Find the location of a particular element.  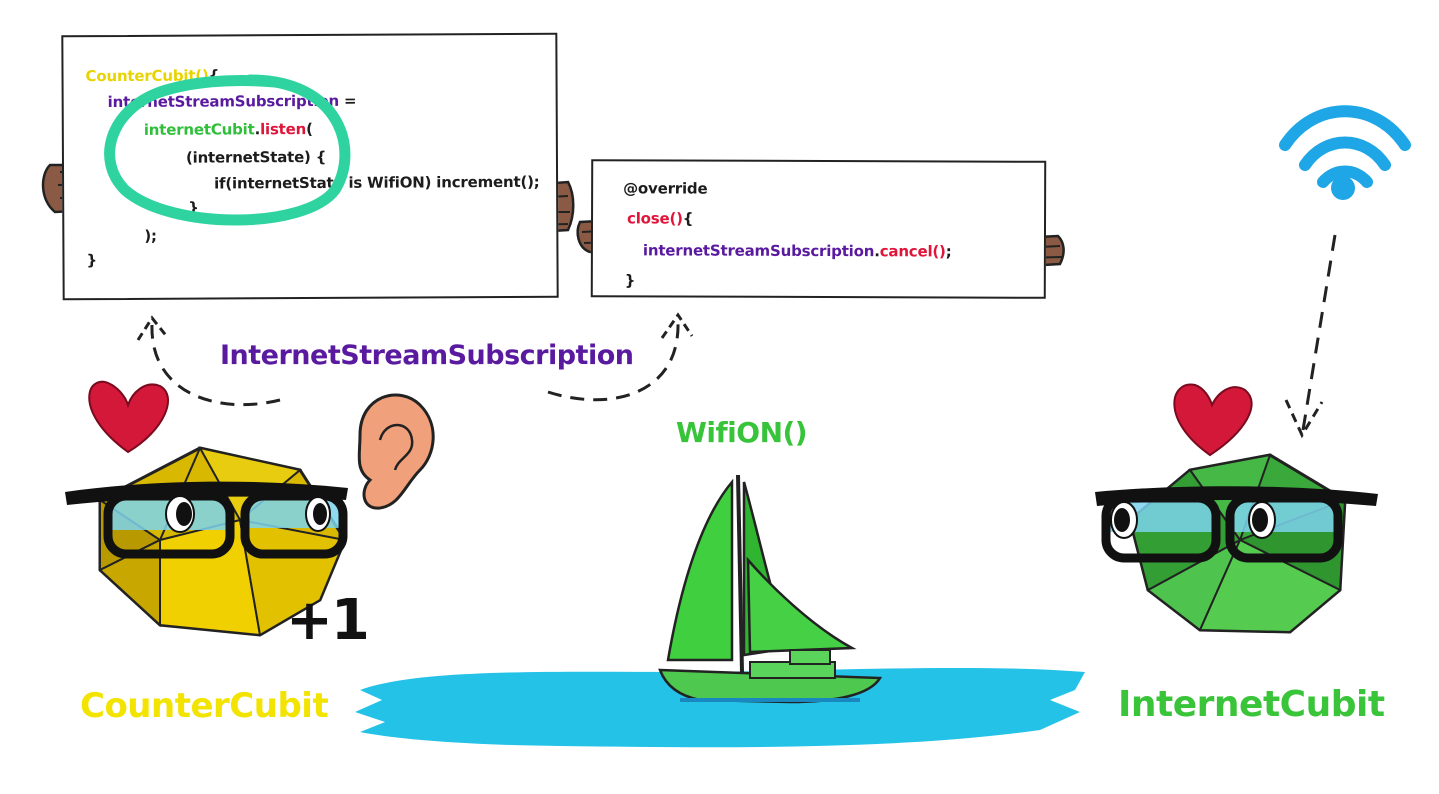

wifi-dot is located at coordinates (1343, 188).